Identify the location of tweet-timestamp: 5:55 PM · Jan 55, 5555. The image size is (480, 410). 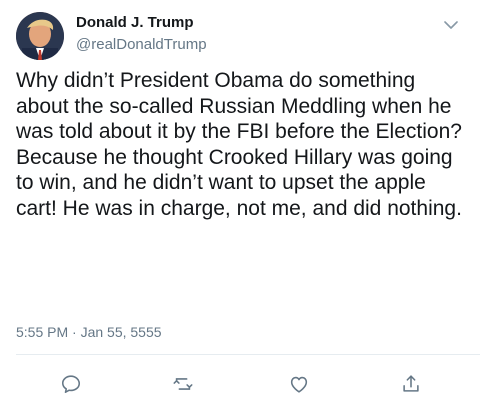
(89, 332).